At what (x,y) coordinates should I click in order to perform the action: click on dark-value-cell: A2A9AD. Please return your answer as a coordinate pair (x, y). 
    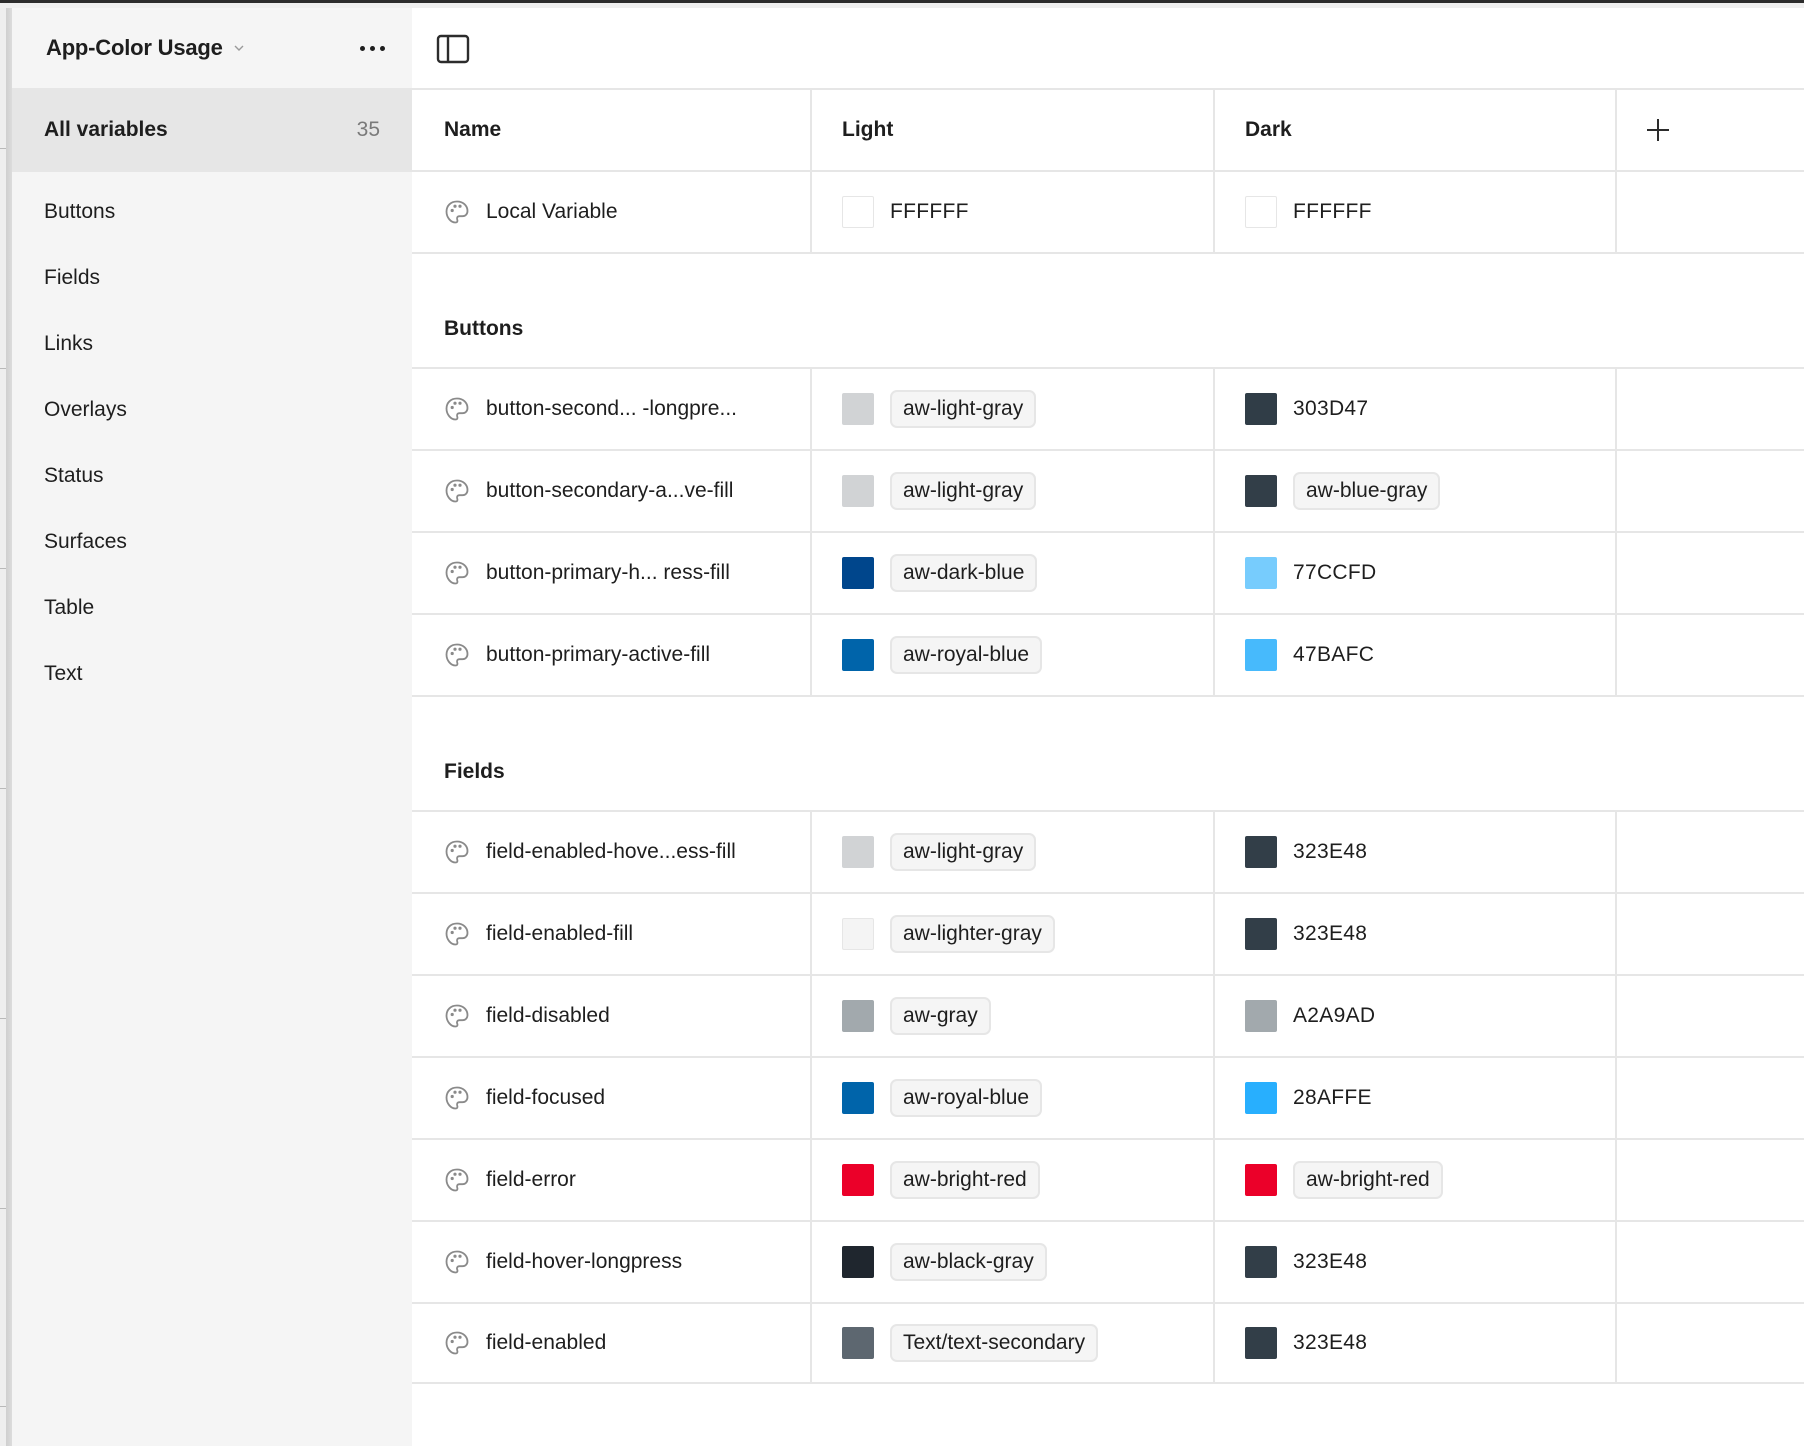
    Looking at the image, I should click on (1416, 1016).